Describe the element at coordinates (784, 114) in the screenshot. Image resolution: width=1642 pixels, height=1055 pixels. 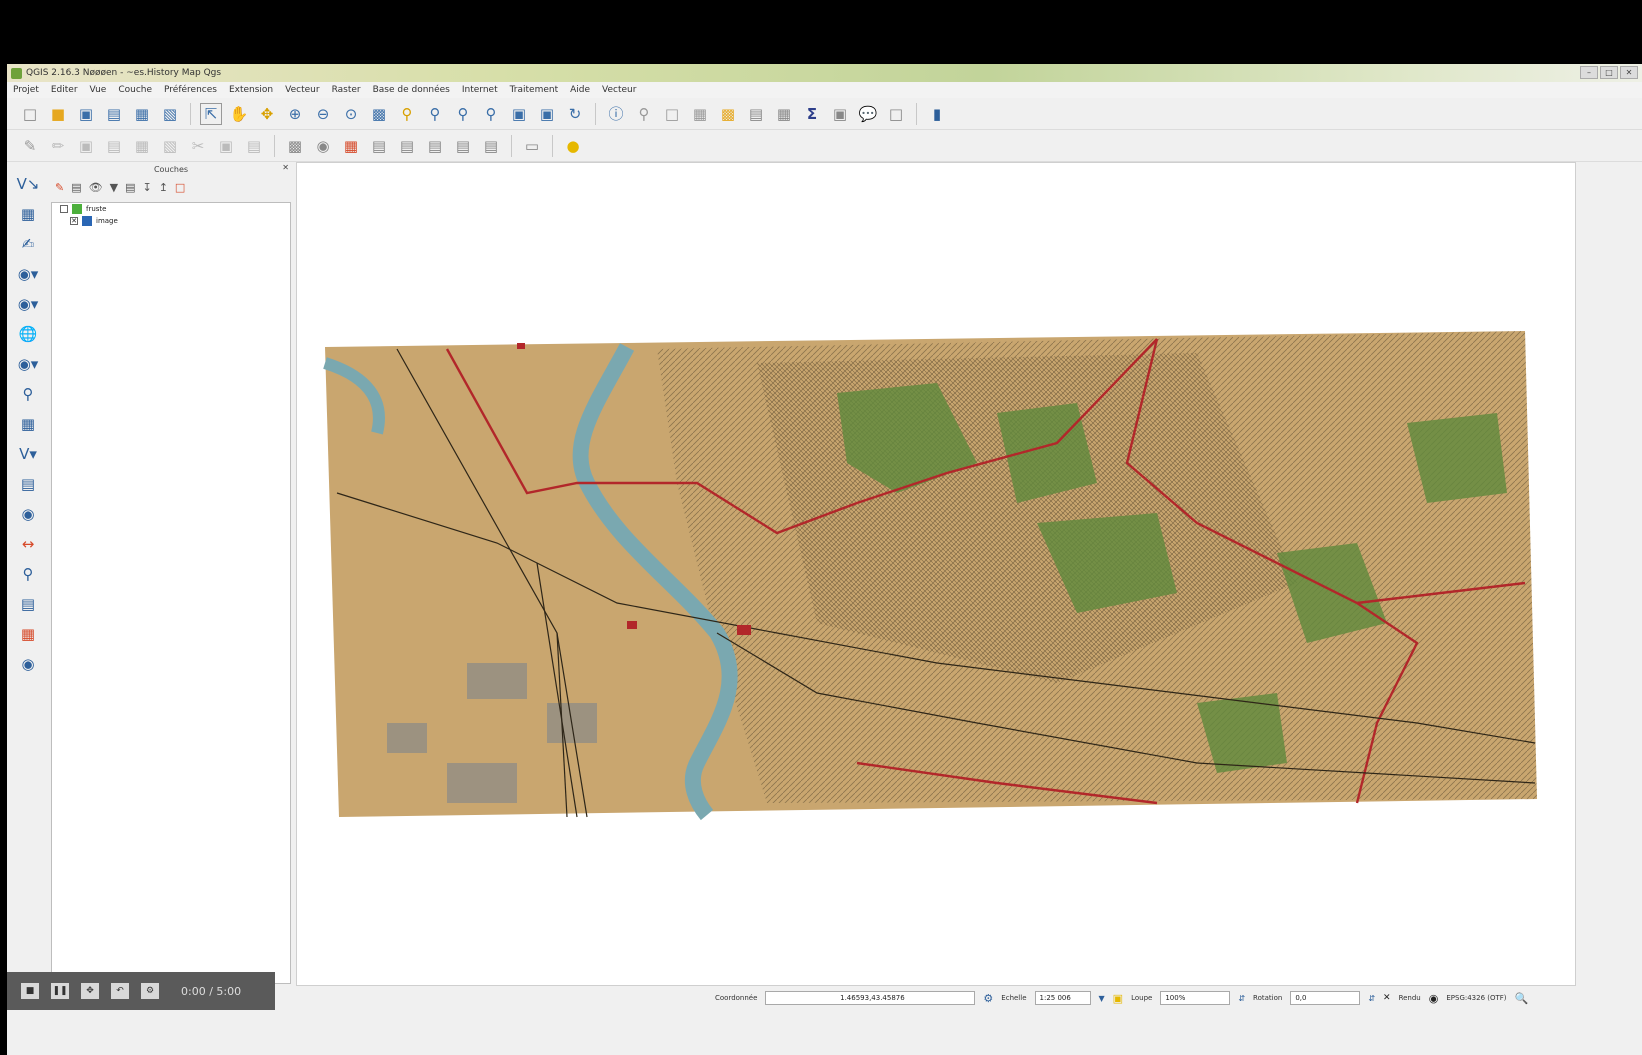
I see `field-calculator-icon: ▦` at that location.